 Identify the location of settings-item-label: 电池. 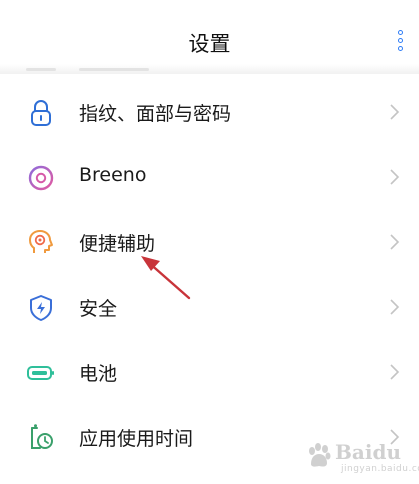
(98, 374).